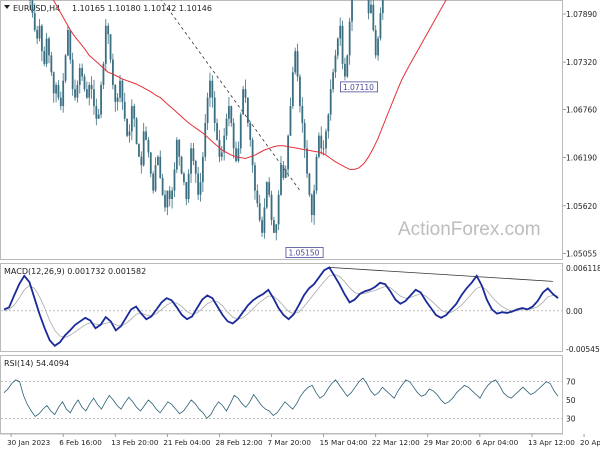  I want to click on macd-label: MACD(12,26,9) 0.001732 0.001582, so click(75, 271).